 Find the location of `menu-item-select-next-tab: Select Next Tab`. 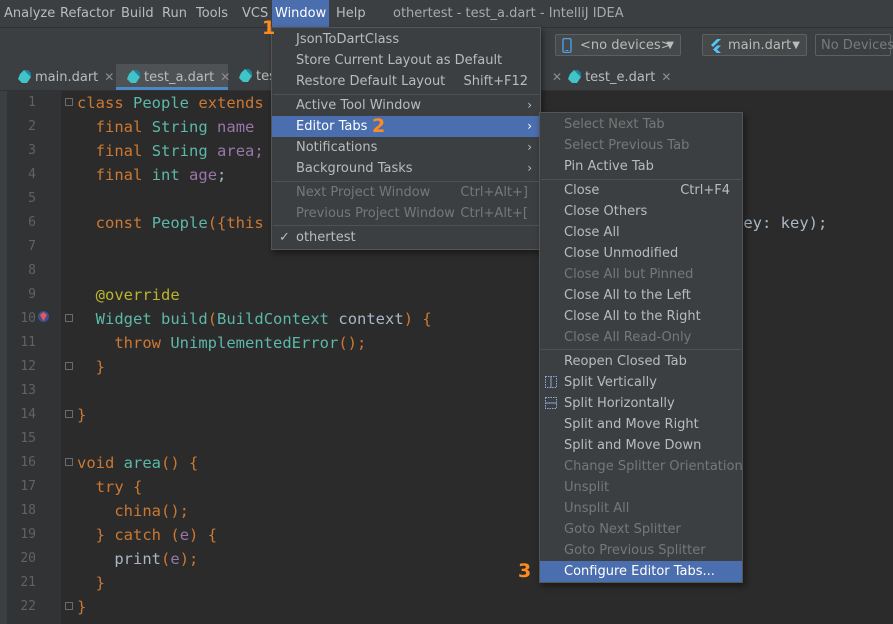

menu-item-select-next-tab: Select Next Tab is located at coordinates (641, 124).